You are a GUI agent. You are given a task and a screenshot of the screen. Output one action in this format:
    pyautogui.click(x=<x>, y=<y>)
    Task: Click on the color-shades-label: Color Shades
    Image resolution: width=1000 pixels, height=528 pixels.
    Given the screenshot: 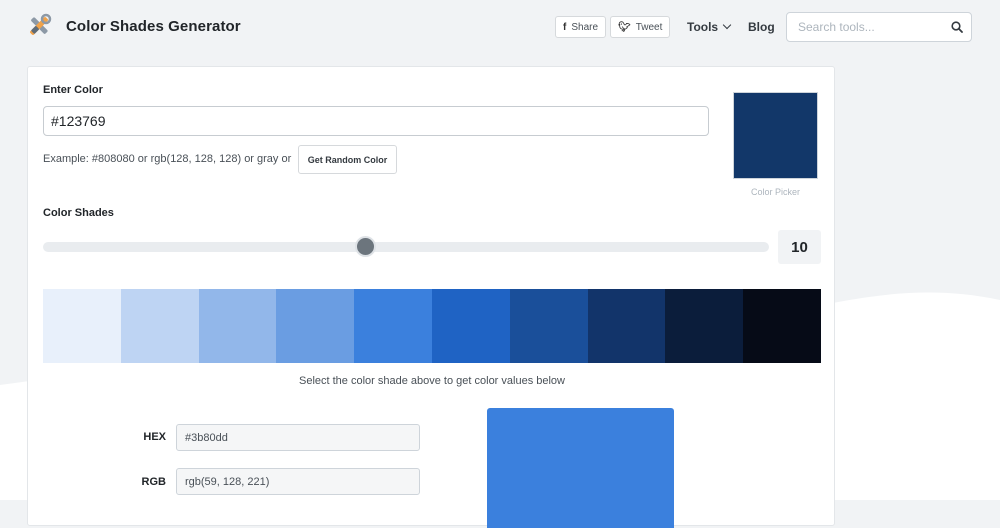 What is the action you would take?
    pyautogui.click(x=78, y=213)
    